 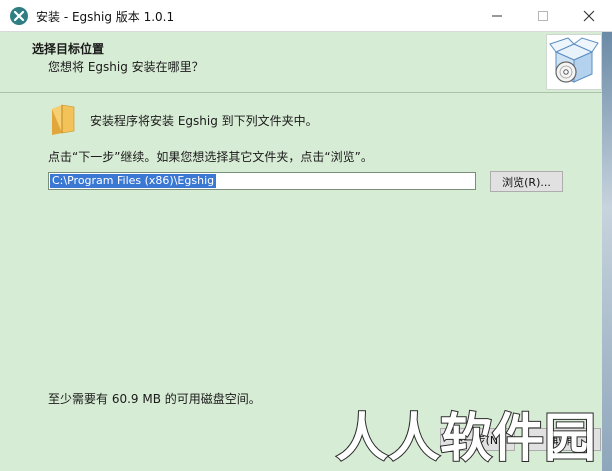 I want to click on x-logo-icon, so click(x=19, y=16).